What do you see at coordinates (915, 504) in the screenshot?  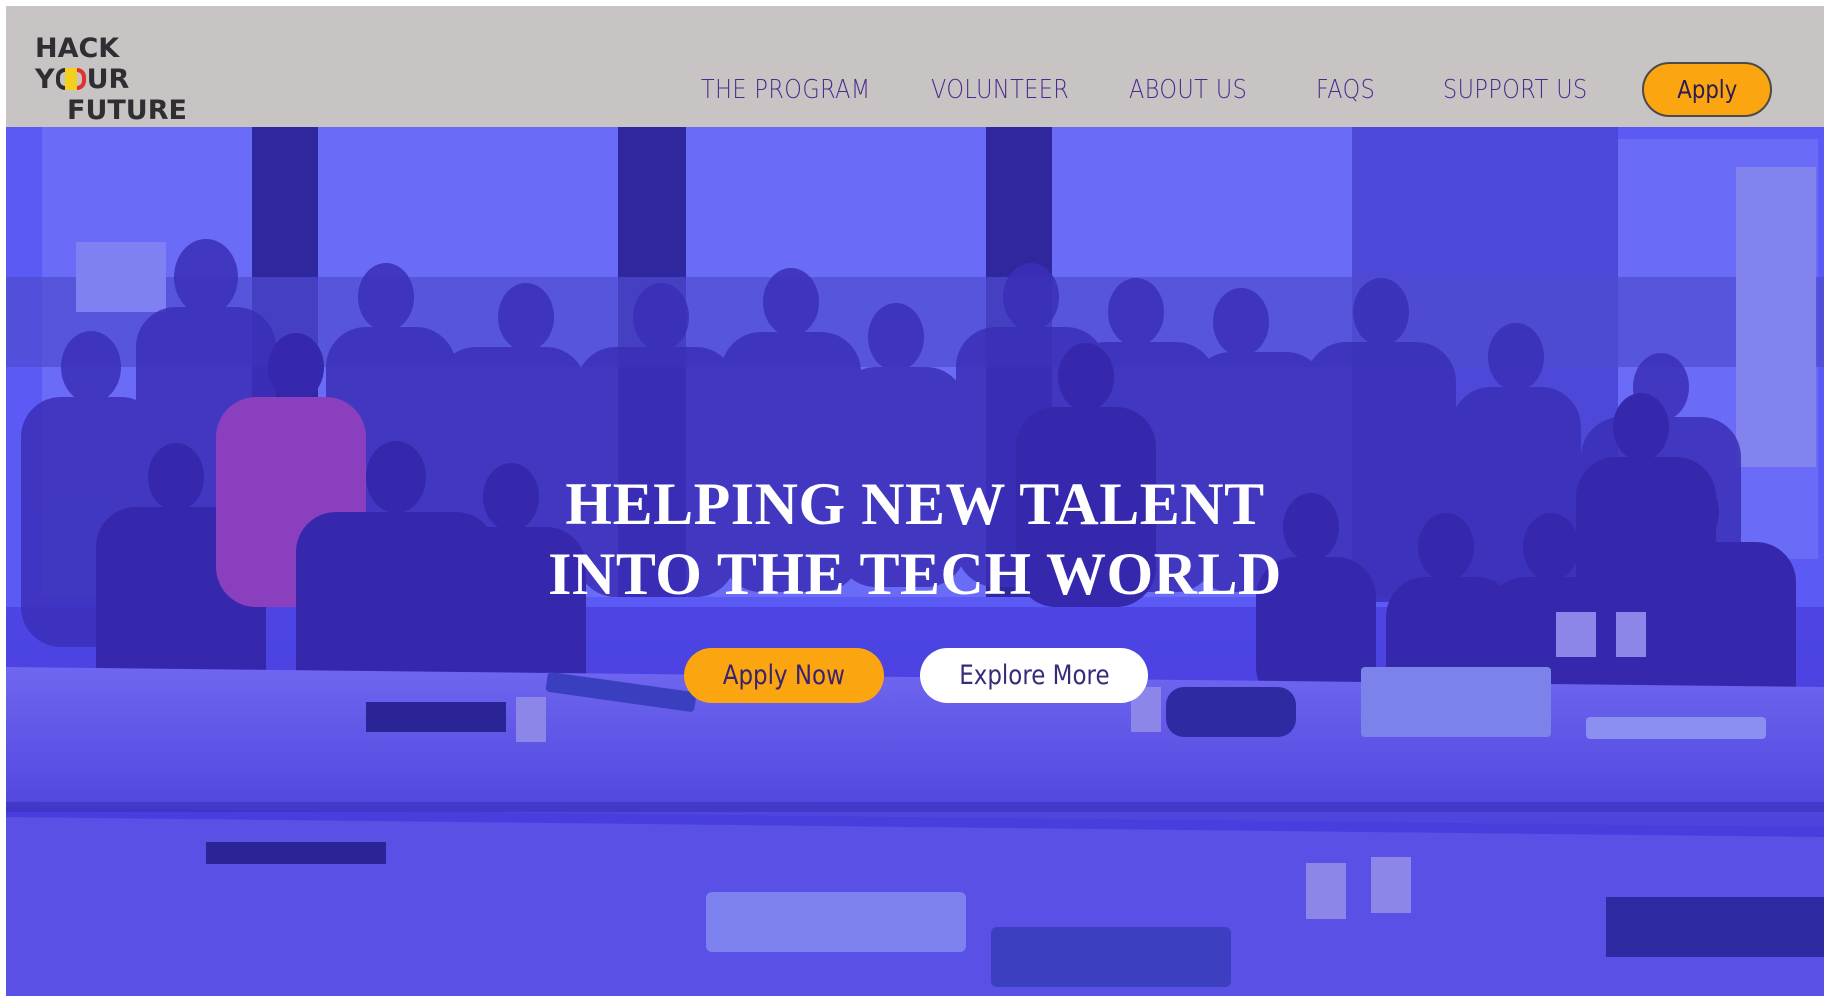 I see `hero-title-line-1: HELPING NEW TALENT` at bounding box center [915, 504].